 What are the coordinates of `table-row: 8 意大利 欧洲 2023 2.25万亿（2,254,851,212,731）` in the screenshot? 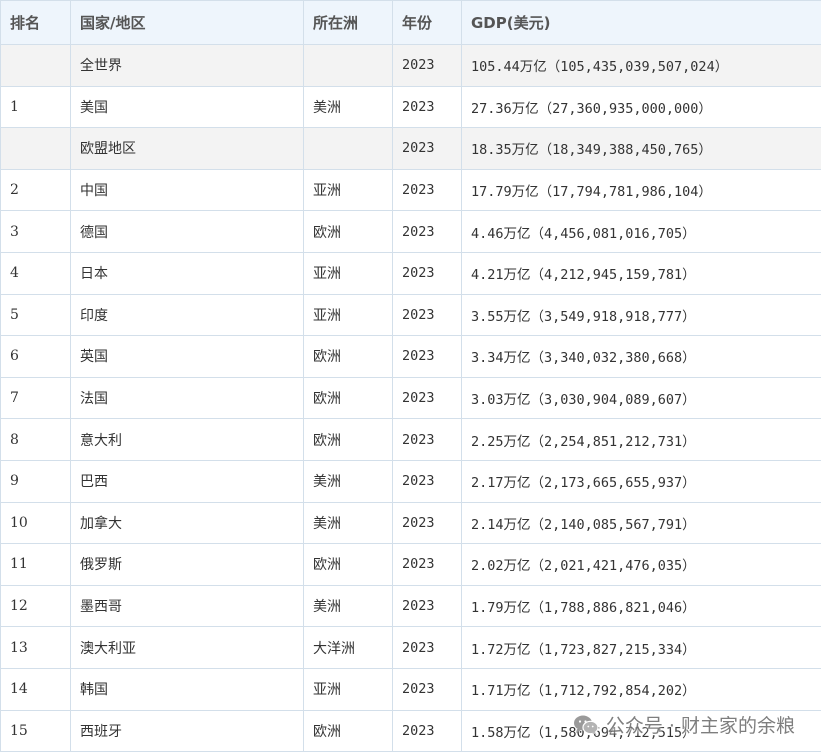 It's located at (410, 439).